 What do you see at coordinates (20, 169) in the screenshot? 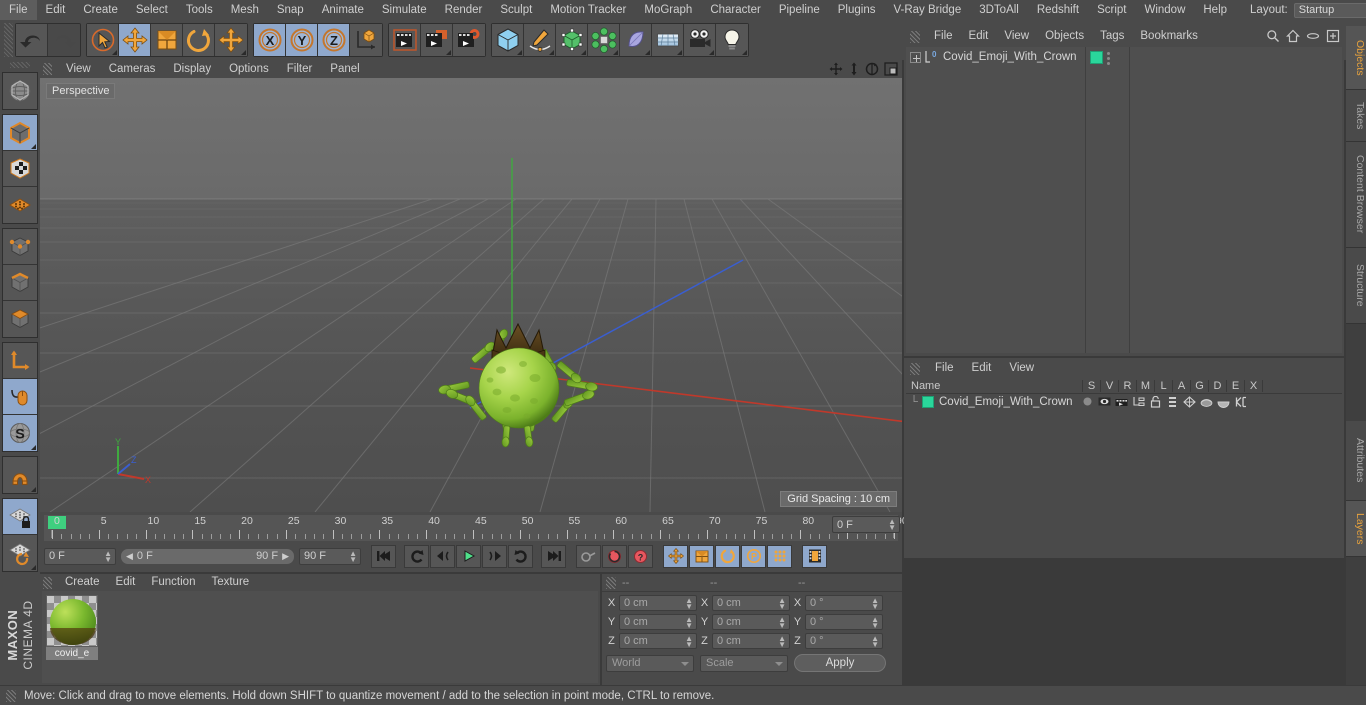
I see `texture-mode-button` at bounding box center [20, 169].